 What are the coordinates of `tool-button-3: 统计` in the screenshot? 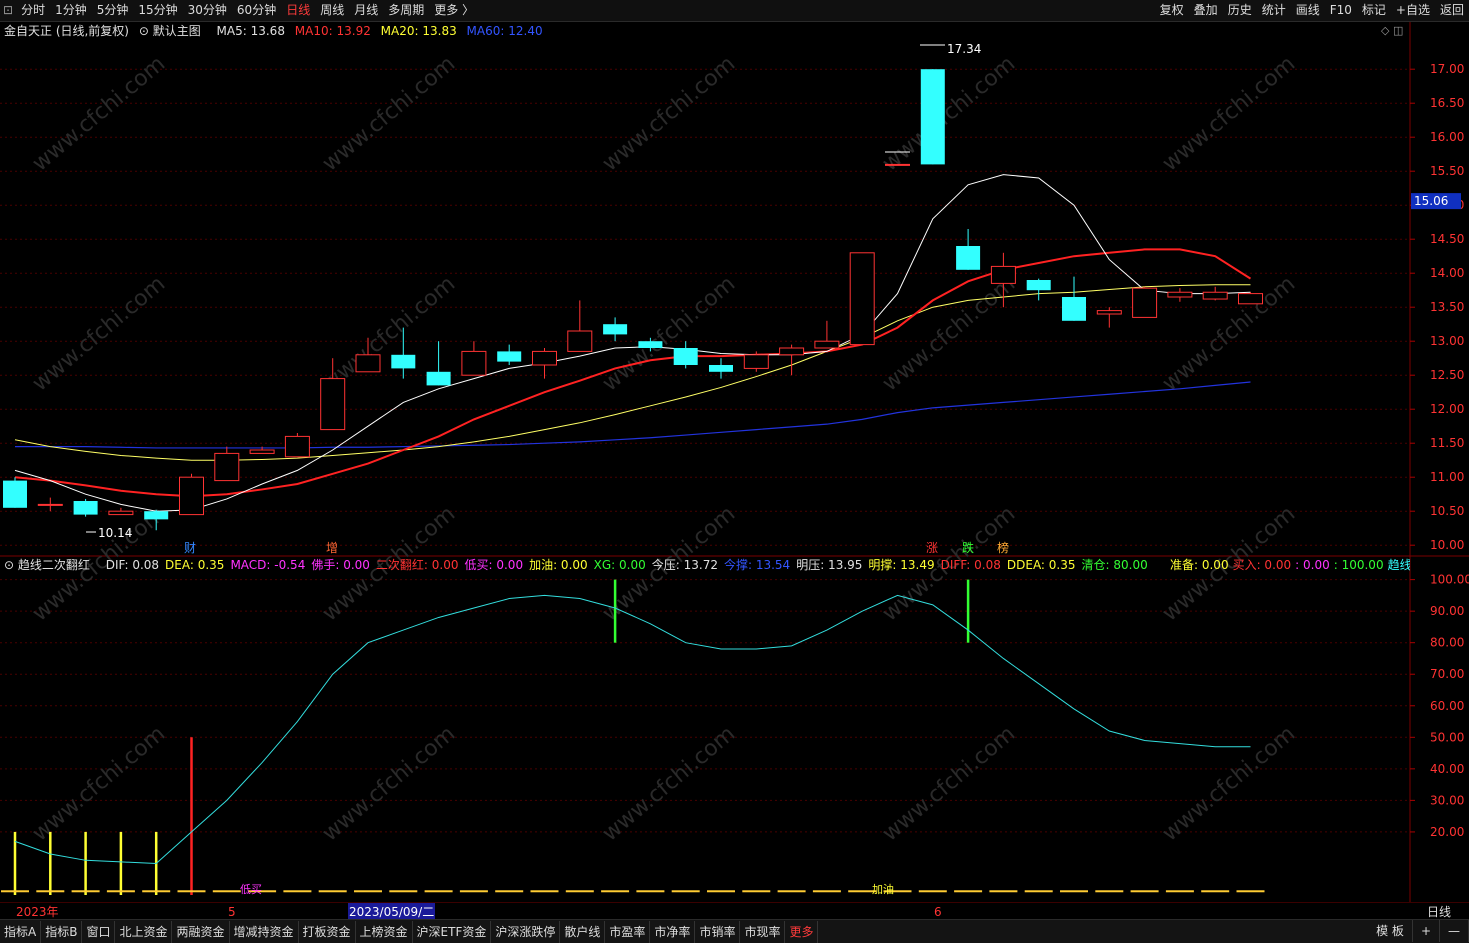 It's located at (1274, 10).